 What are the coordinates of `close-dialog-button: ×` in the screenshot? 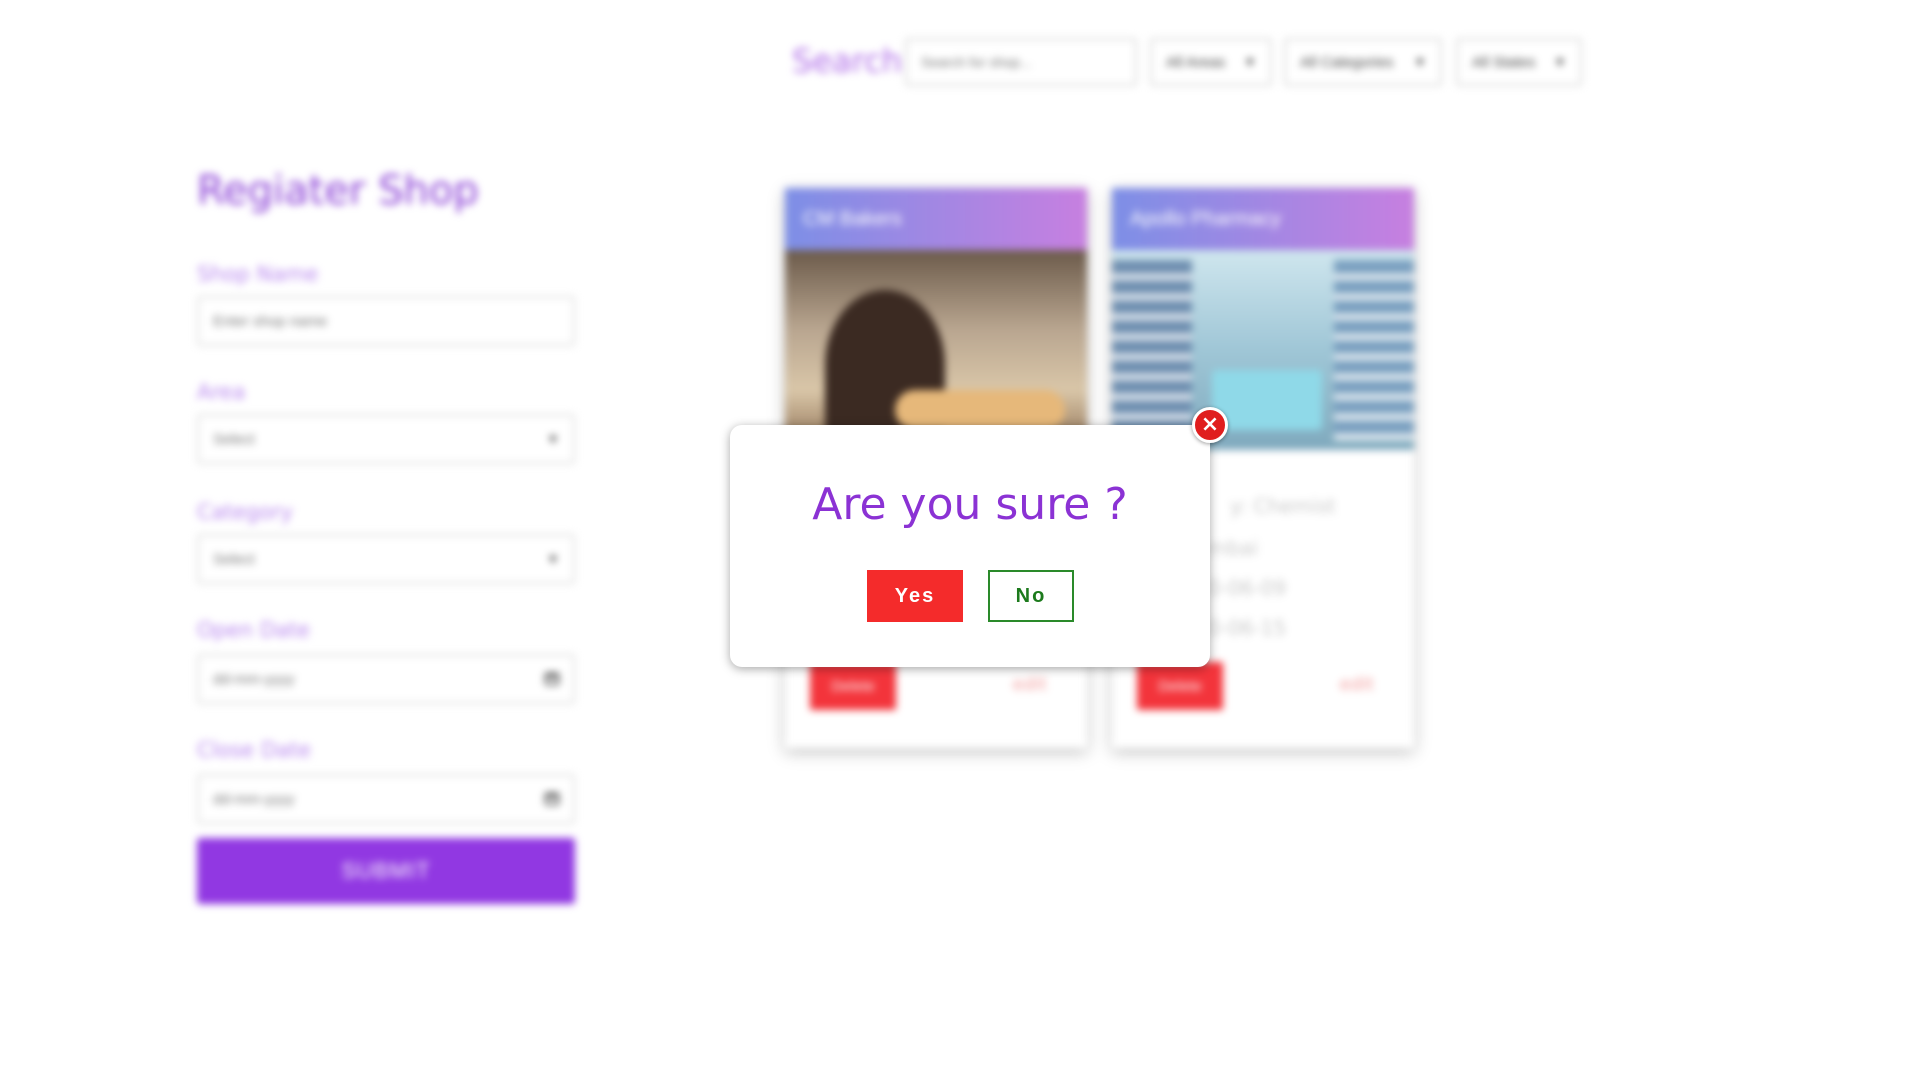 It's located at (1210, 425).